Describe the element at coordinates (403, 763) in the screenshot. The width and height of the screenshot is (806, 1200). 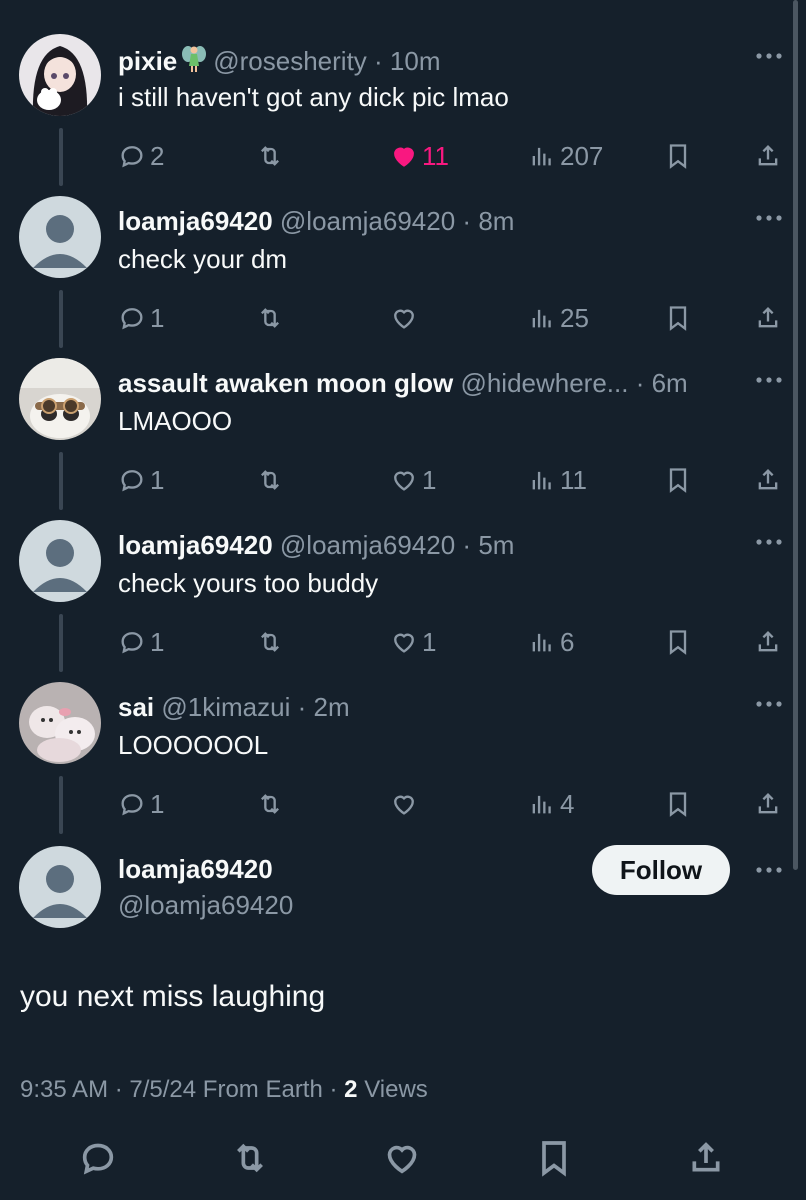
I see `reply-tweet: sai @1kimazui · 2m LOOOOOOL 1 4` at that location.